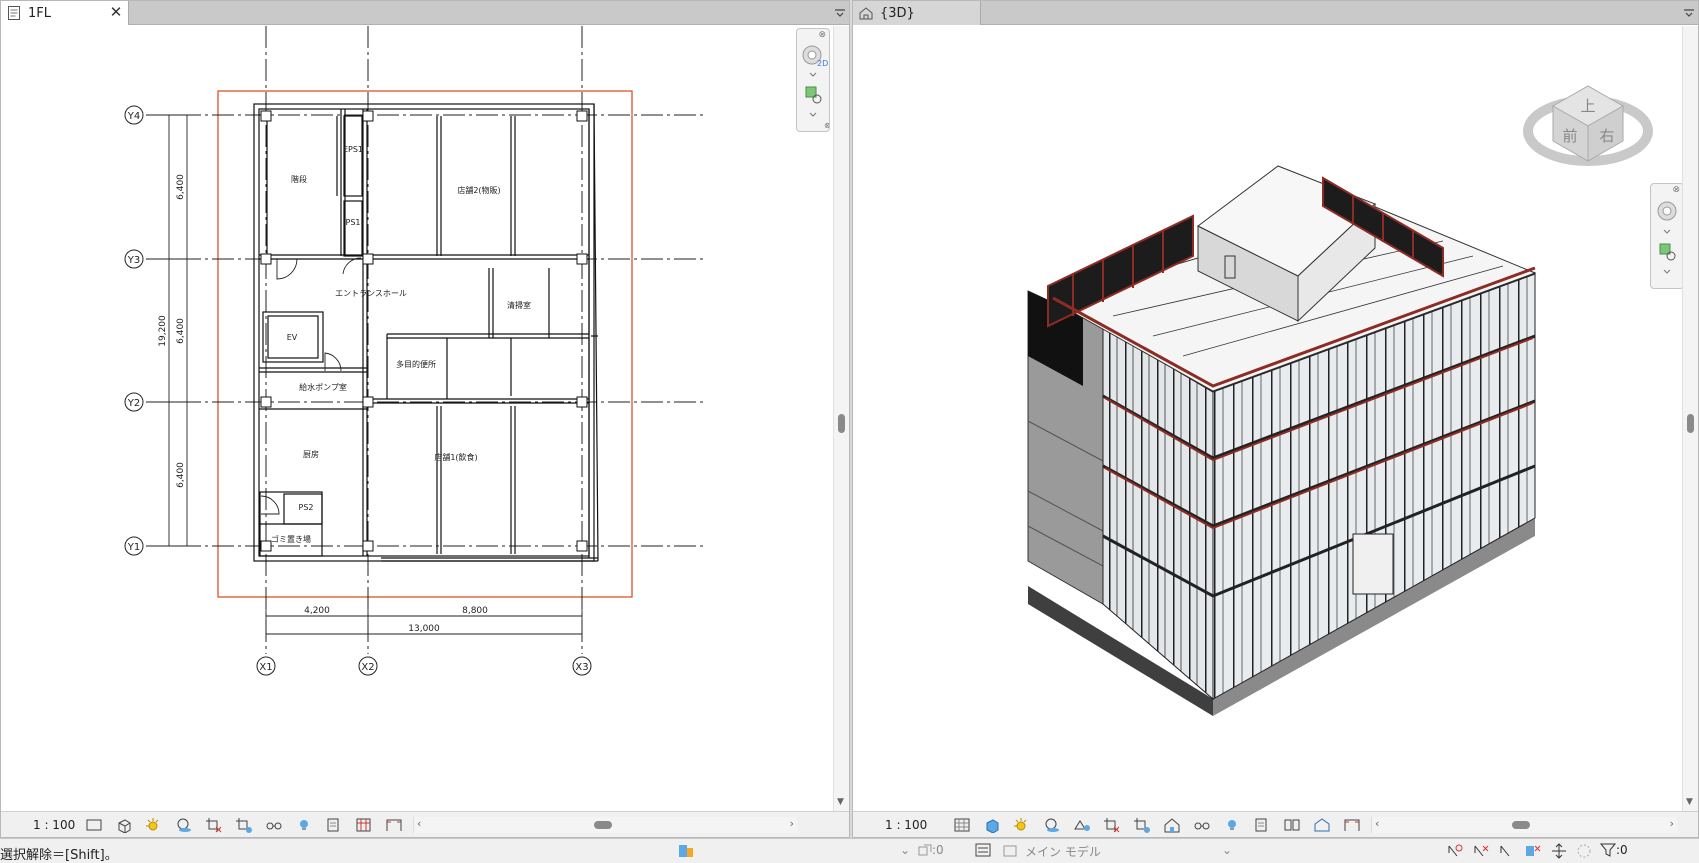 The height and width of the screenshot is (863, 1699). I want to click on drag-on-selection-icon, so click(1559, 851).